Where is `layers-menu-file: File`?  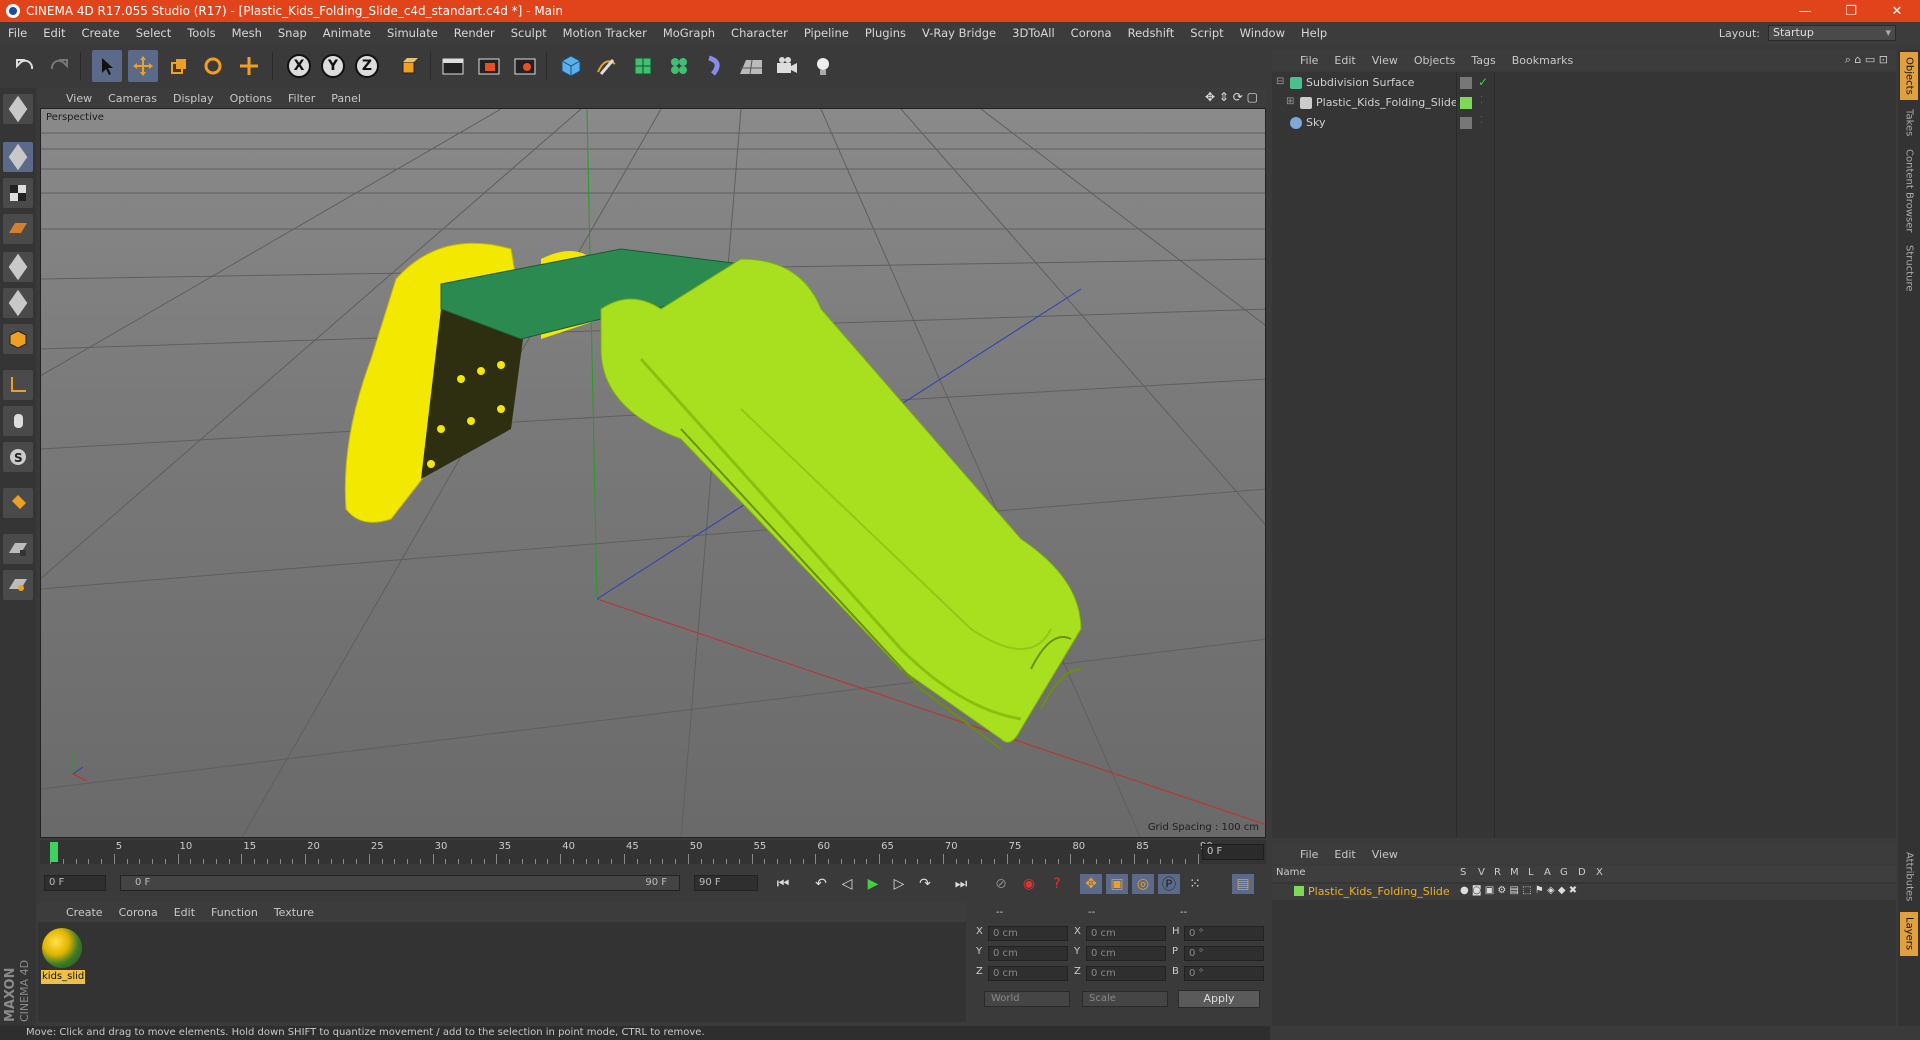 layers-menu-file: File is located at coordinates (1309, 854).